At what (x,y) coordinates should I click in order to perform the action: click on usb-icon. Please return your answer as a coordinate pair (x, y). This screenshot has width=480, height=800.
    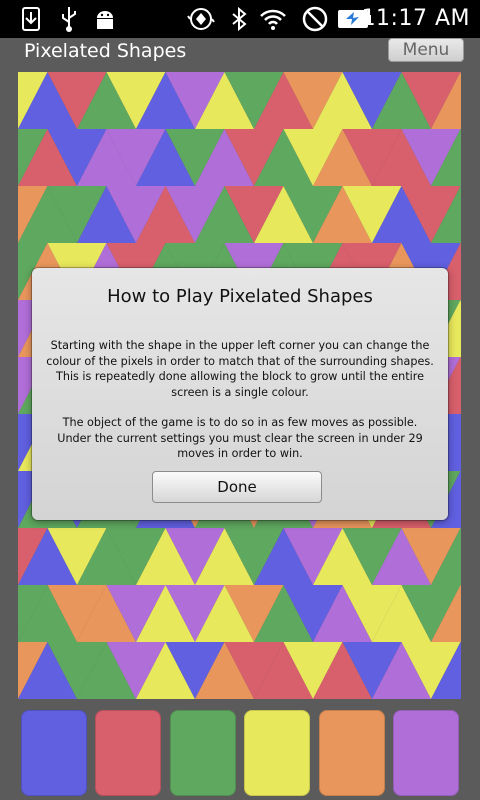
    Looking at the image, I should click on (69, 19).